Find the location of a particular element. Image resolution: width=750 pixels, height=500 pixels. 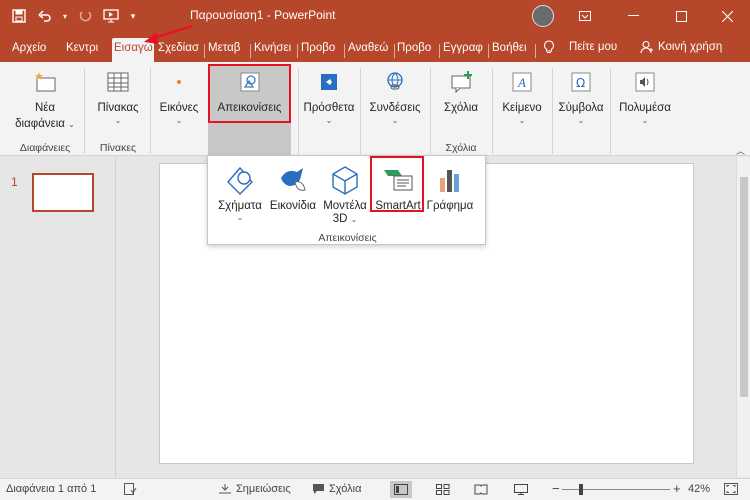

undo-icon is located at coordinates (44, 16).